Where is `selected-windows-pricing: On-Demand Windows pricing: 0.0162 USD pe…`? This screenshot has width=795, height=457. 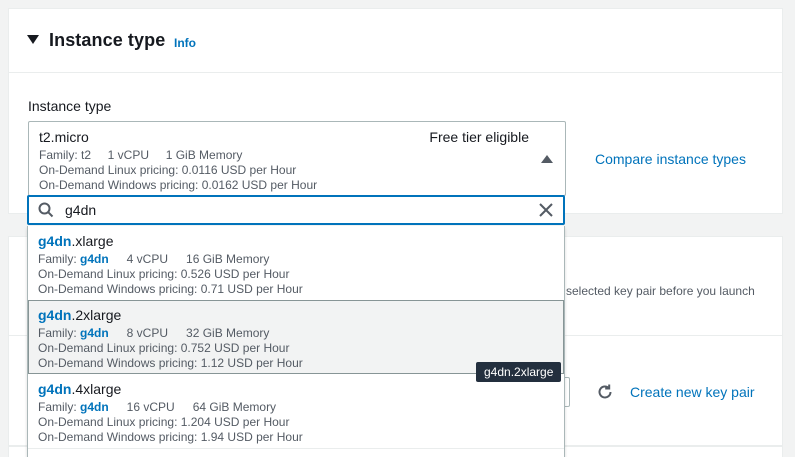 selected-windows-pricing: On-Demand Windows pricing: 0.0162 USD pe… is located at coordinates (178, 185).